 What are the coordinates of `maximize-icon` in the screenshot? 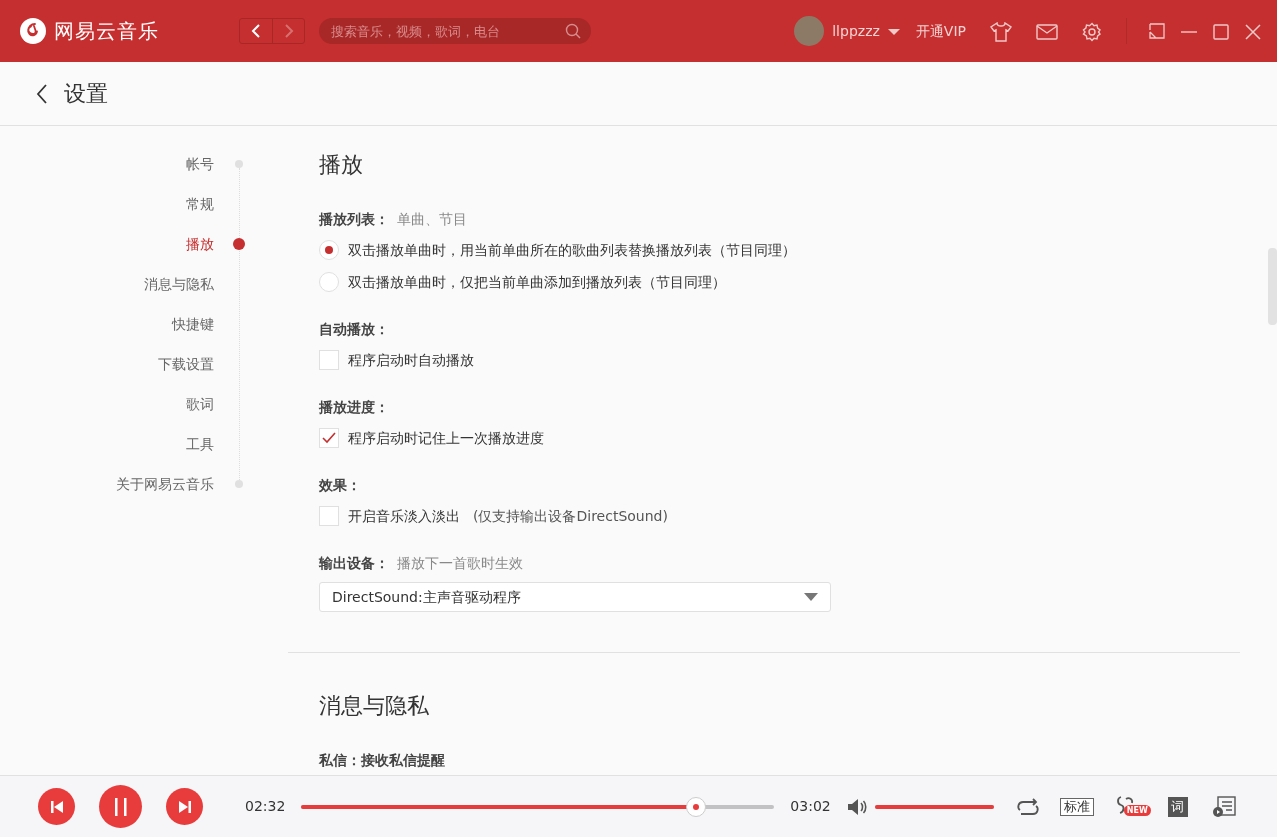 It's located at (1221, 31).